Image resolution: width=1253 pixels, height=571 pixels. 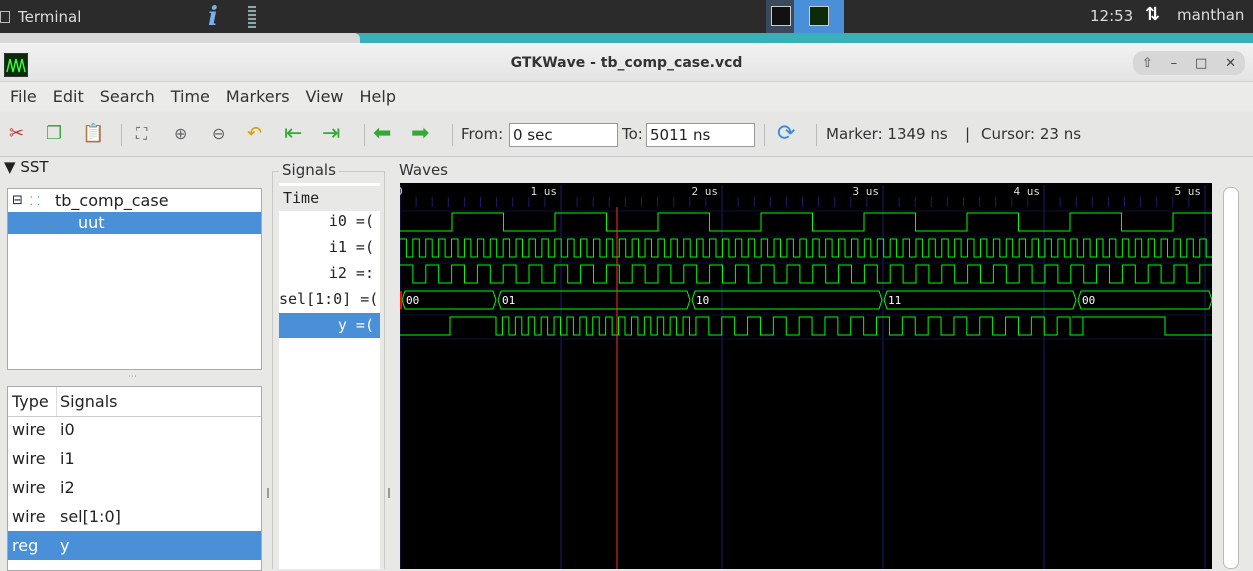 I want to click on tree-node-uut: ⸬ uut, so click(x=134, y=223).